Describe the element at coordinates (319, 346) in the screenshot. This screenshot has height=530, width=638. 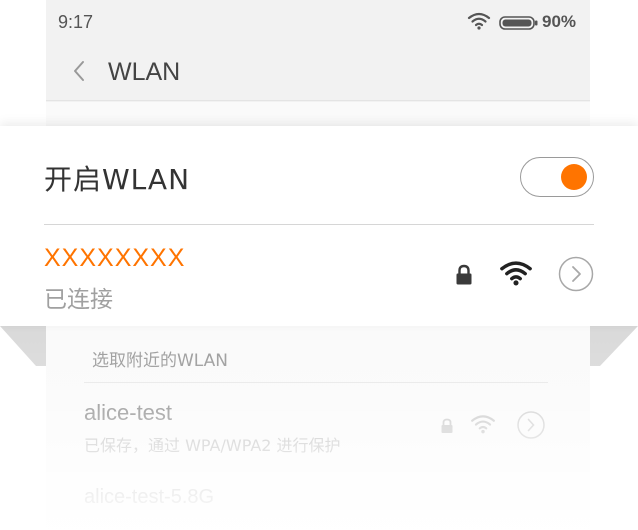
I see `magnifier-shadow` at that location.